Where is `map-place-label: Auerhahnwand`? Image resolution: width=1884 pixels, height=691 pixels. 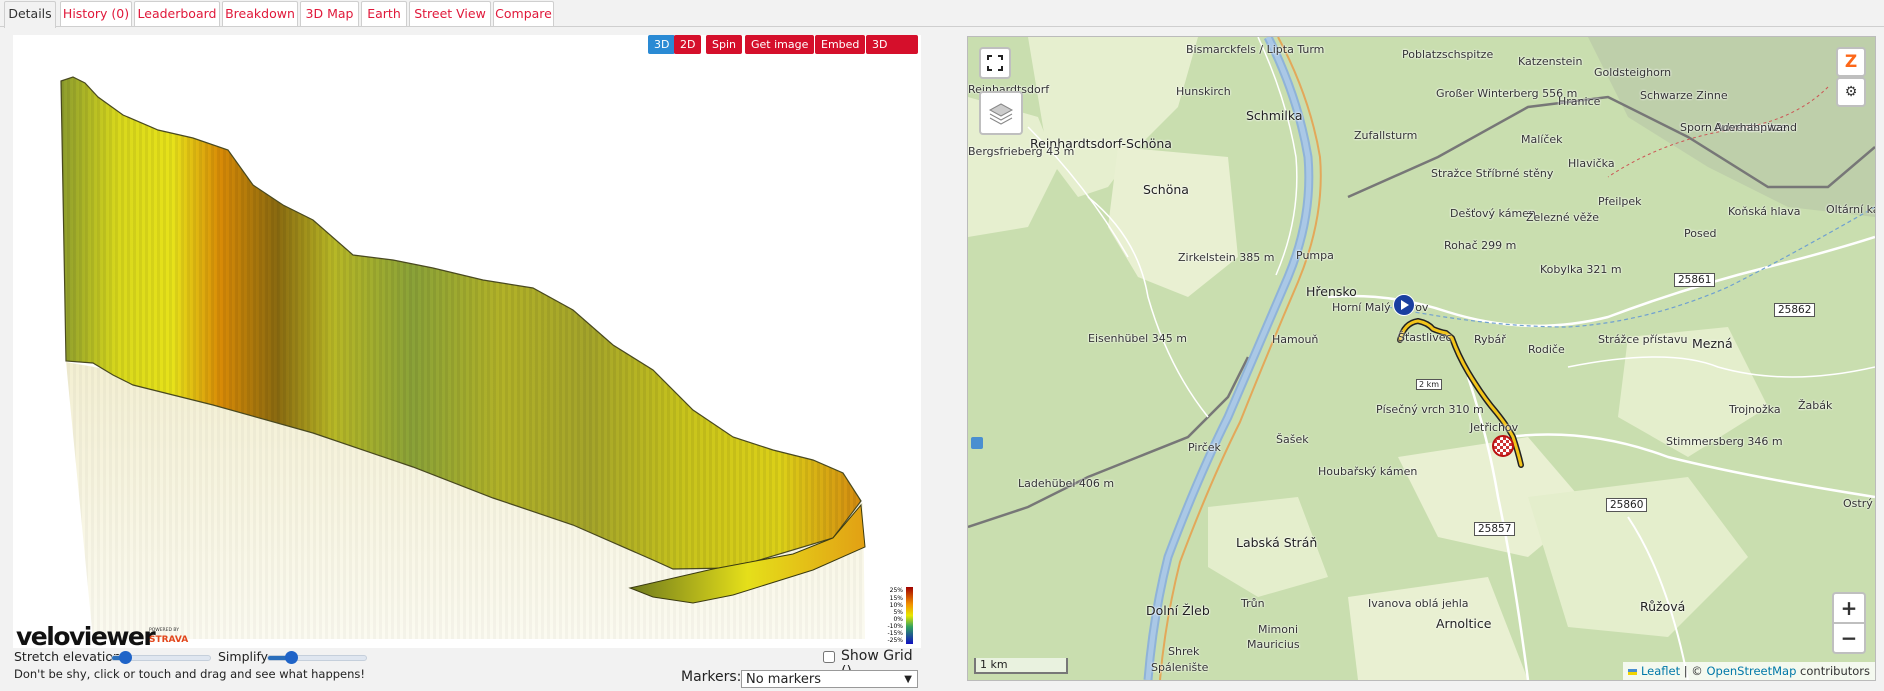 map-place-label: Auerhahnwand is located at coordinates (1755, 127).